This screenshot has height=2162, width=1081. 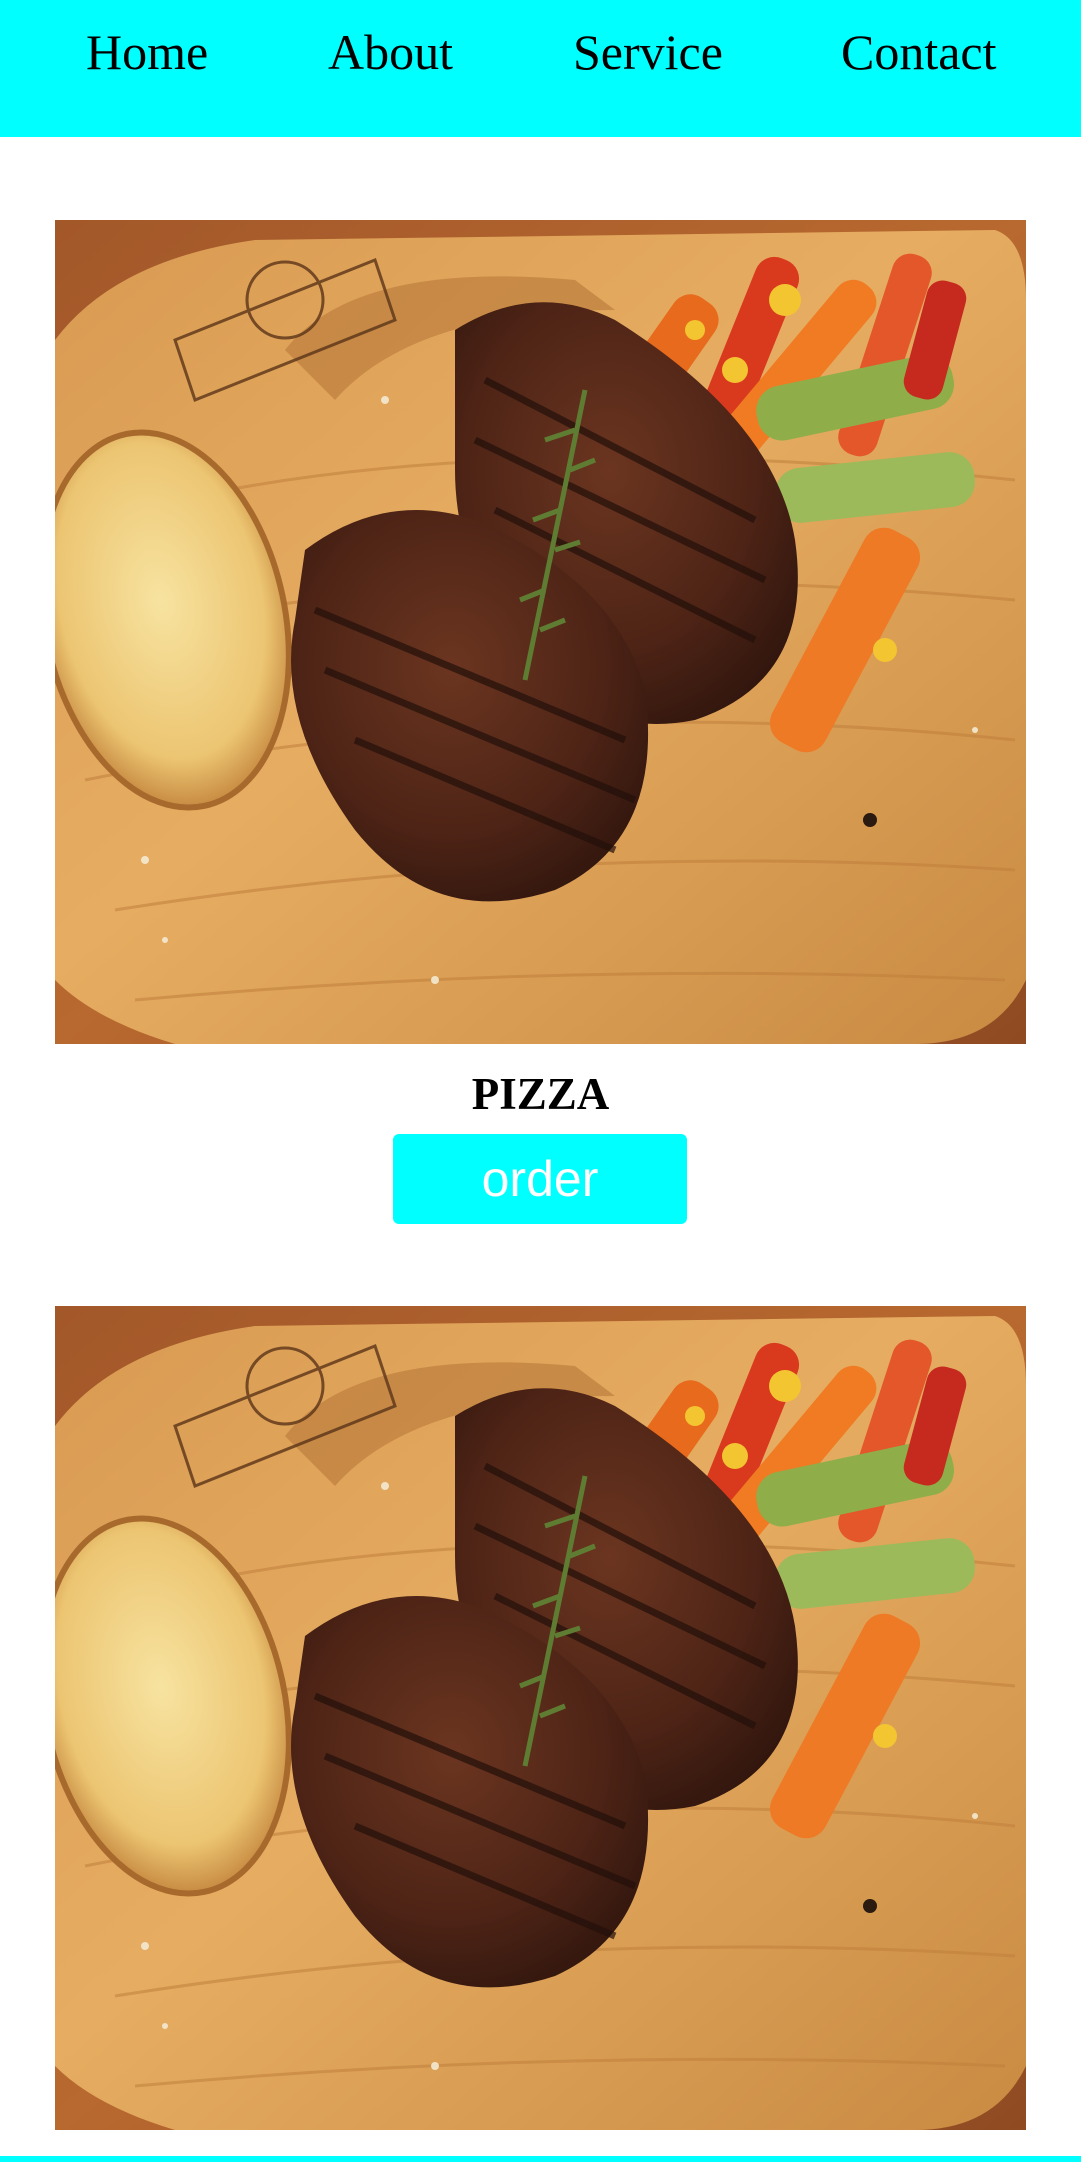 I want to click on nav-link-about: About, so click(x=390, y=52).